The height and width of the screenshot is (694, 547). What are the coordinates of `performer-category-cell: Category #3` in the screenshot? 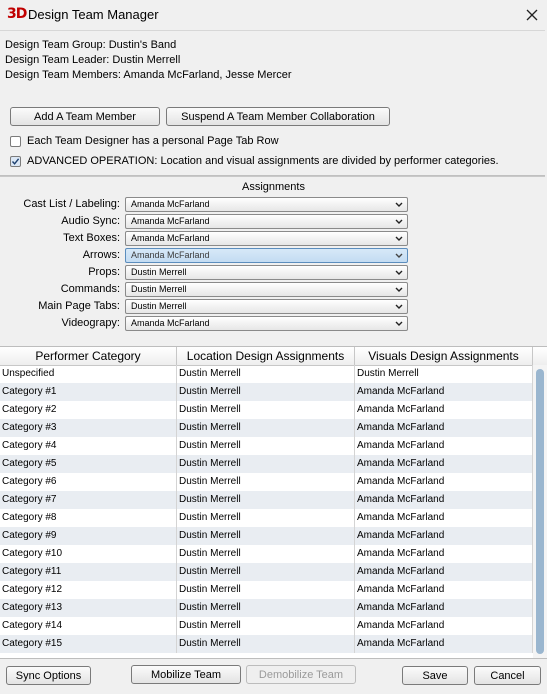 It's located at (88, 428).